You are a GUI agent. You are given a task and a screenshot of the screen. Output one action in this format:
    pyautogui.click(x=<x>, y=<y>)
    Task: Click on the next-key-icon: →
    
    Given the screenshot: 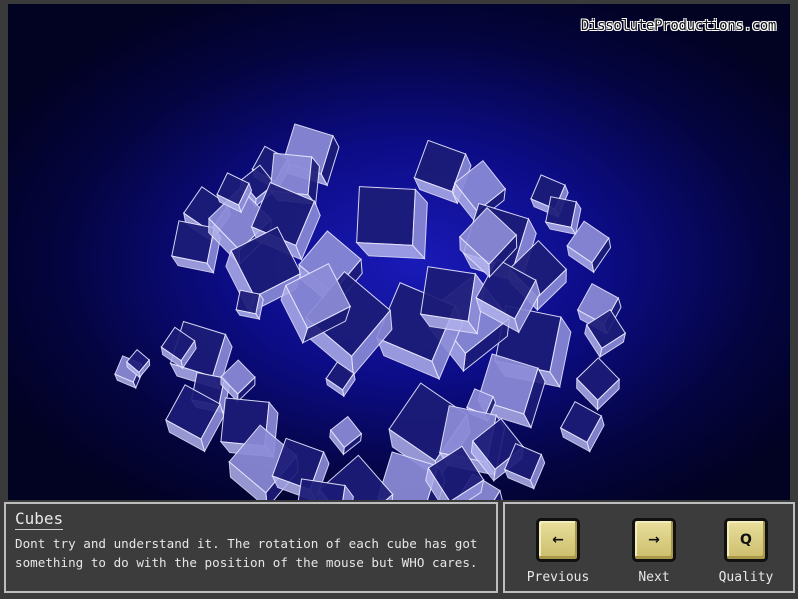 What is the action you would take?
    pyautogui.click(x=654, y=540)
    